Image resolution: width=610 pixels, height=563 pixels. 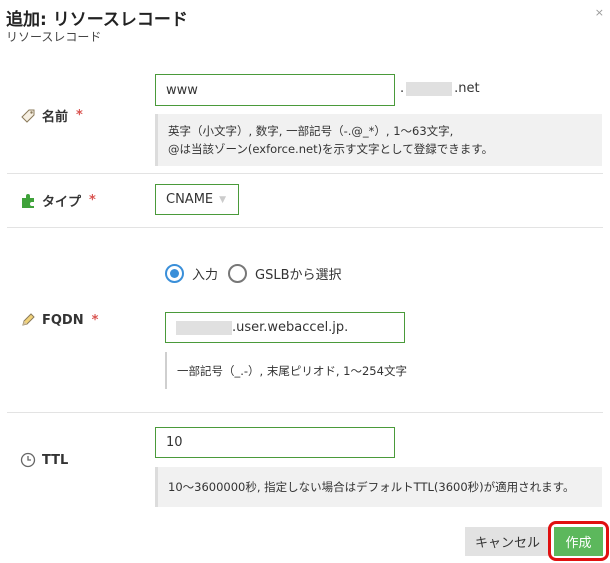 I want to click on name-input: www, so click(x=275, y=90).